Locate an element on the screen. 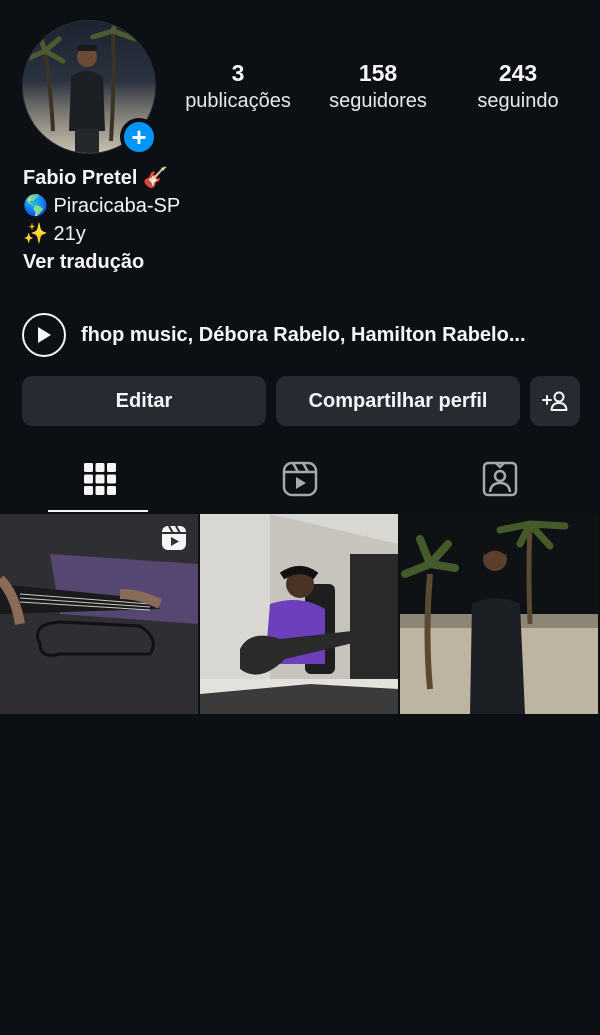 Image resolution: width=600 pixels, height=1035 pixels. stat-posts: 3 publicações is located at coordinates (238, 86).